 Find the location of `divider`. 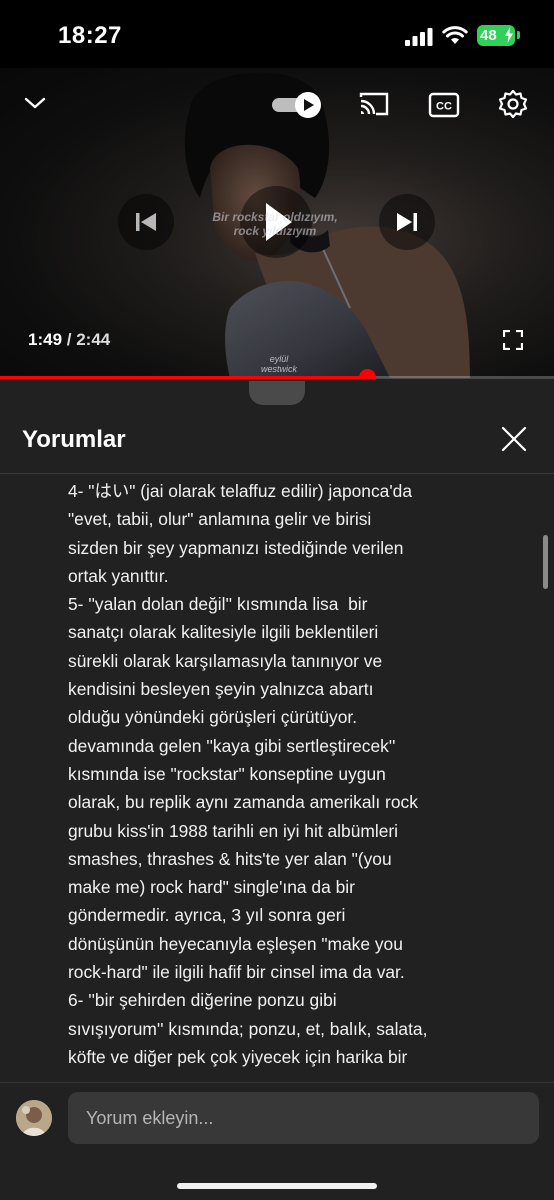

divider is located at coordinates (277, 473).